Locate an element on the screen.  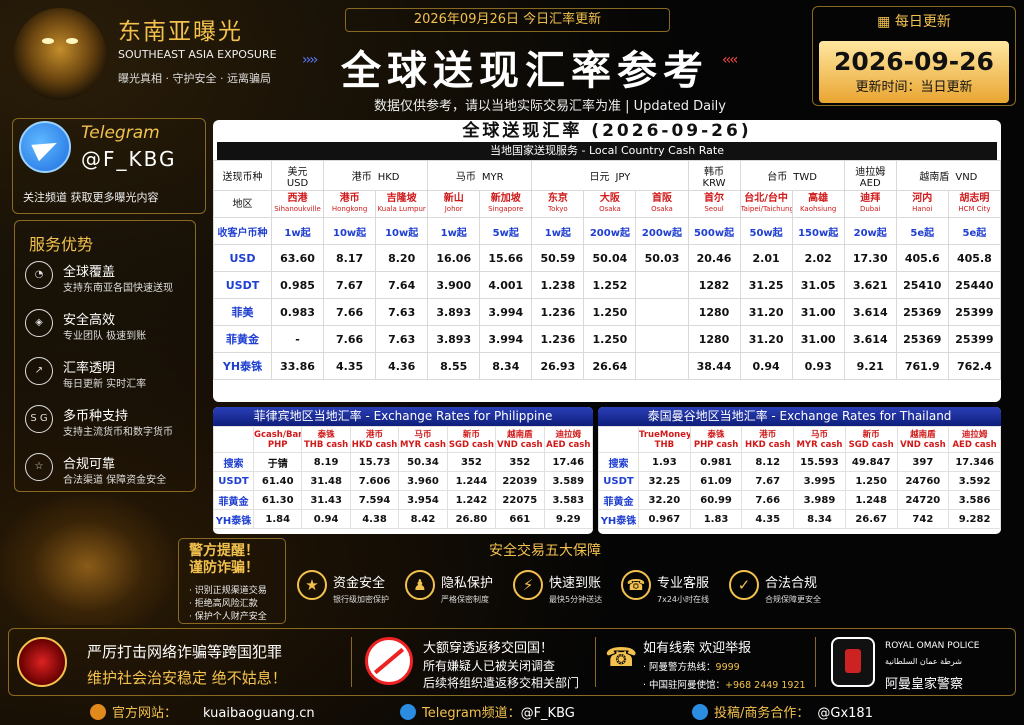
rate-cell: 50.59 is located at coordinates (558, 258).